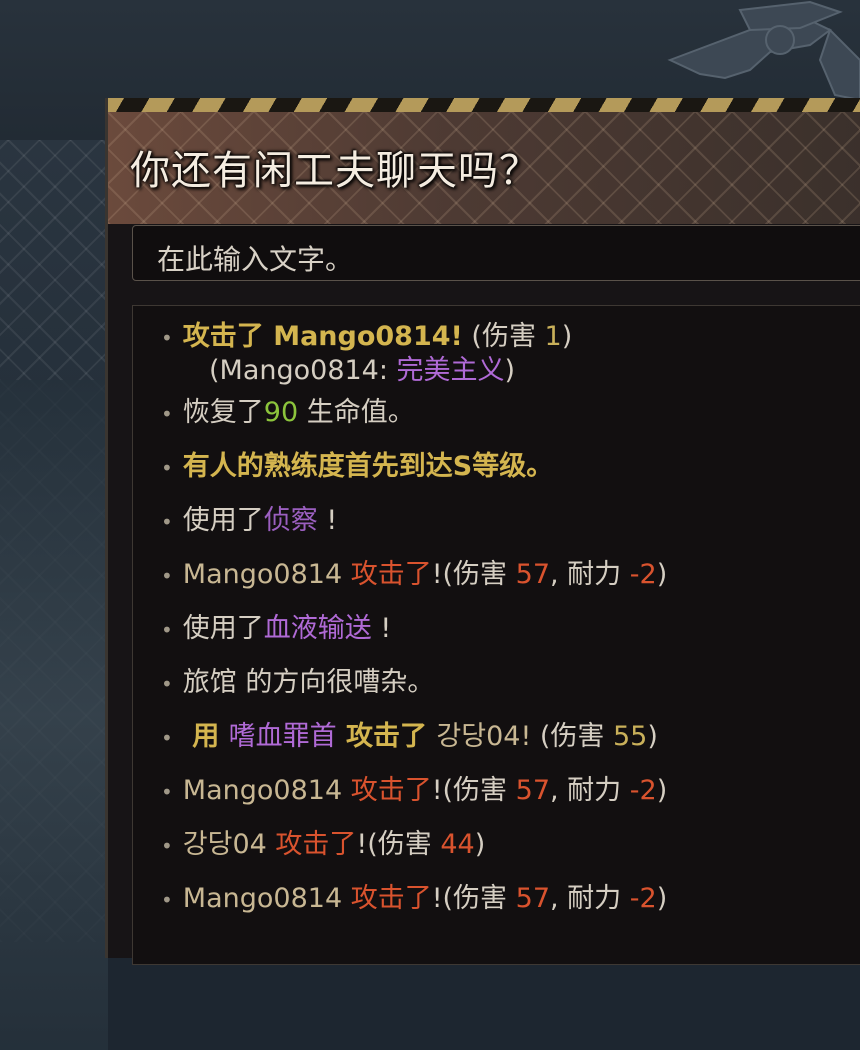 The height and width of the screenshot is (1050, 860). What do you see at coordinates (282, 736) in the screenshot?
I see `chat-text-segment: 嗜血罪首` at bounding box center [282, 736].